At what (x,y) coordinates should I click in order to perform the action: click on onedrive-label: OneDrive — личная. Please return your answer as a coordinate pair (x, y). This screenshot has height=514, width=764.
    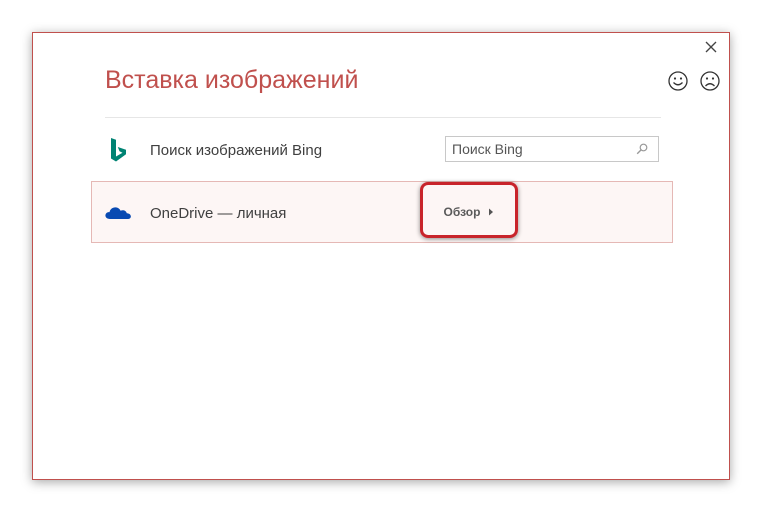
    Looking at the image, I should click on (218, 213).